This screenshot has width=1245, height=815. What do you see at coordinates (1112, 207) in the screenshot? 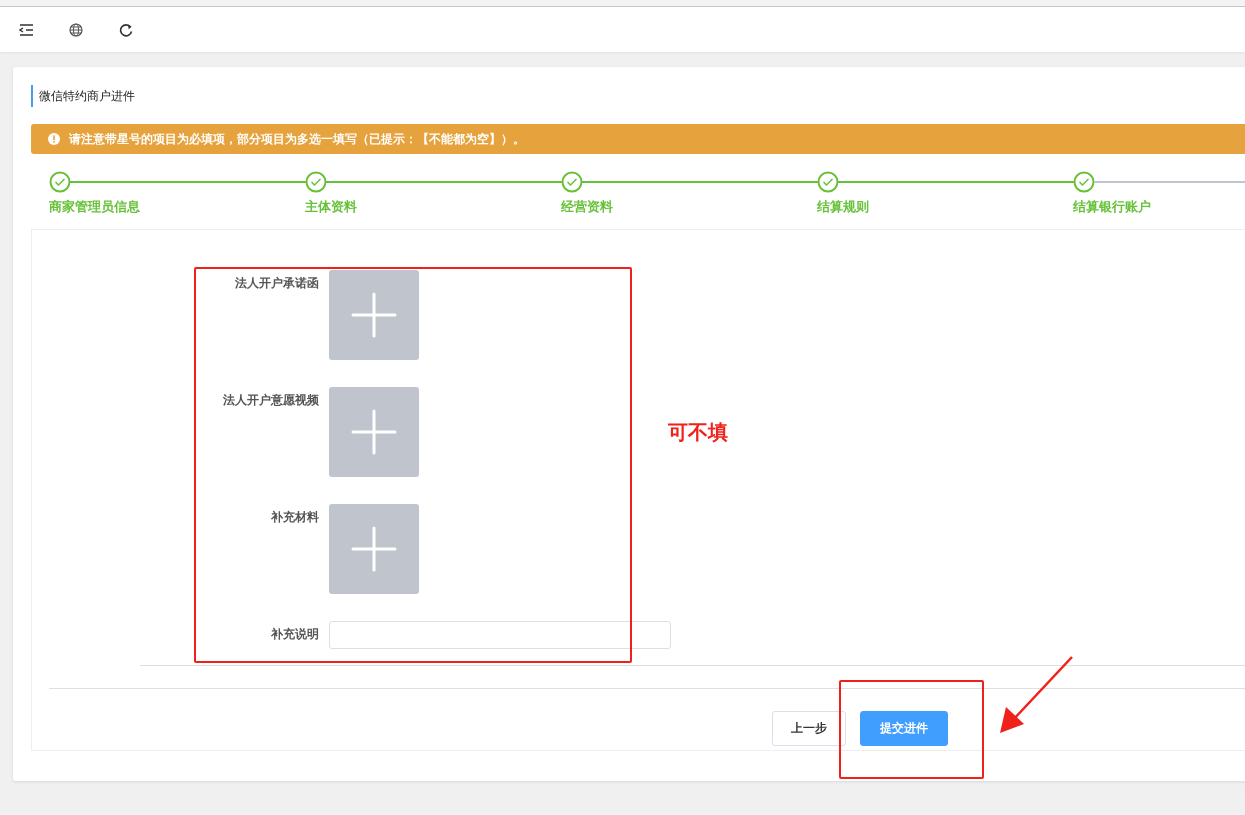
I see `step-label: 结算银行账户` at bounding box center [1112, 207].